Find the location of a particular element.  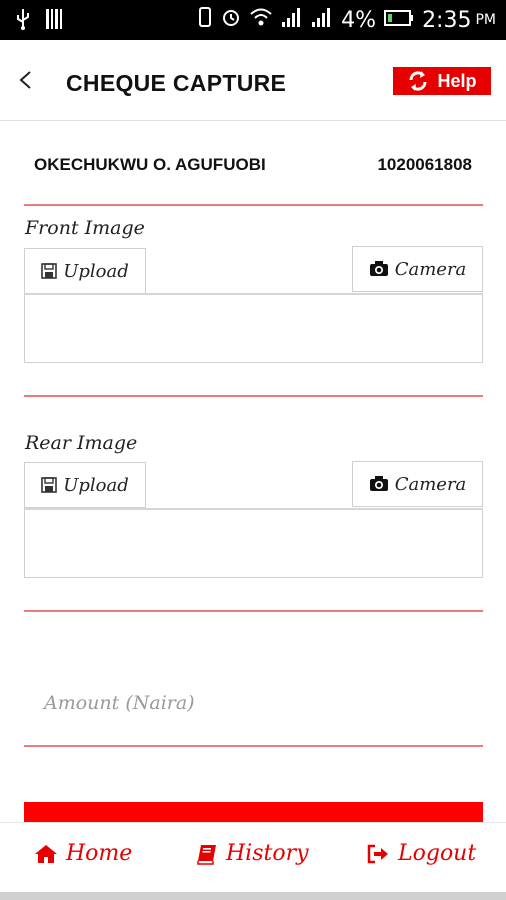

clock-time: 2:35 is located at coordinates (447, 20).